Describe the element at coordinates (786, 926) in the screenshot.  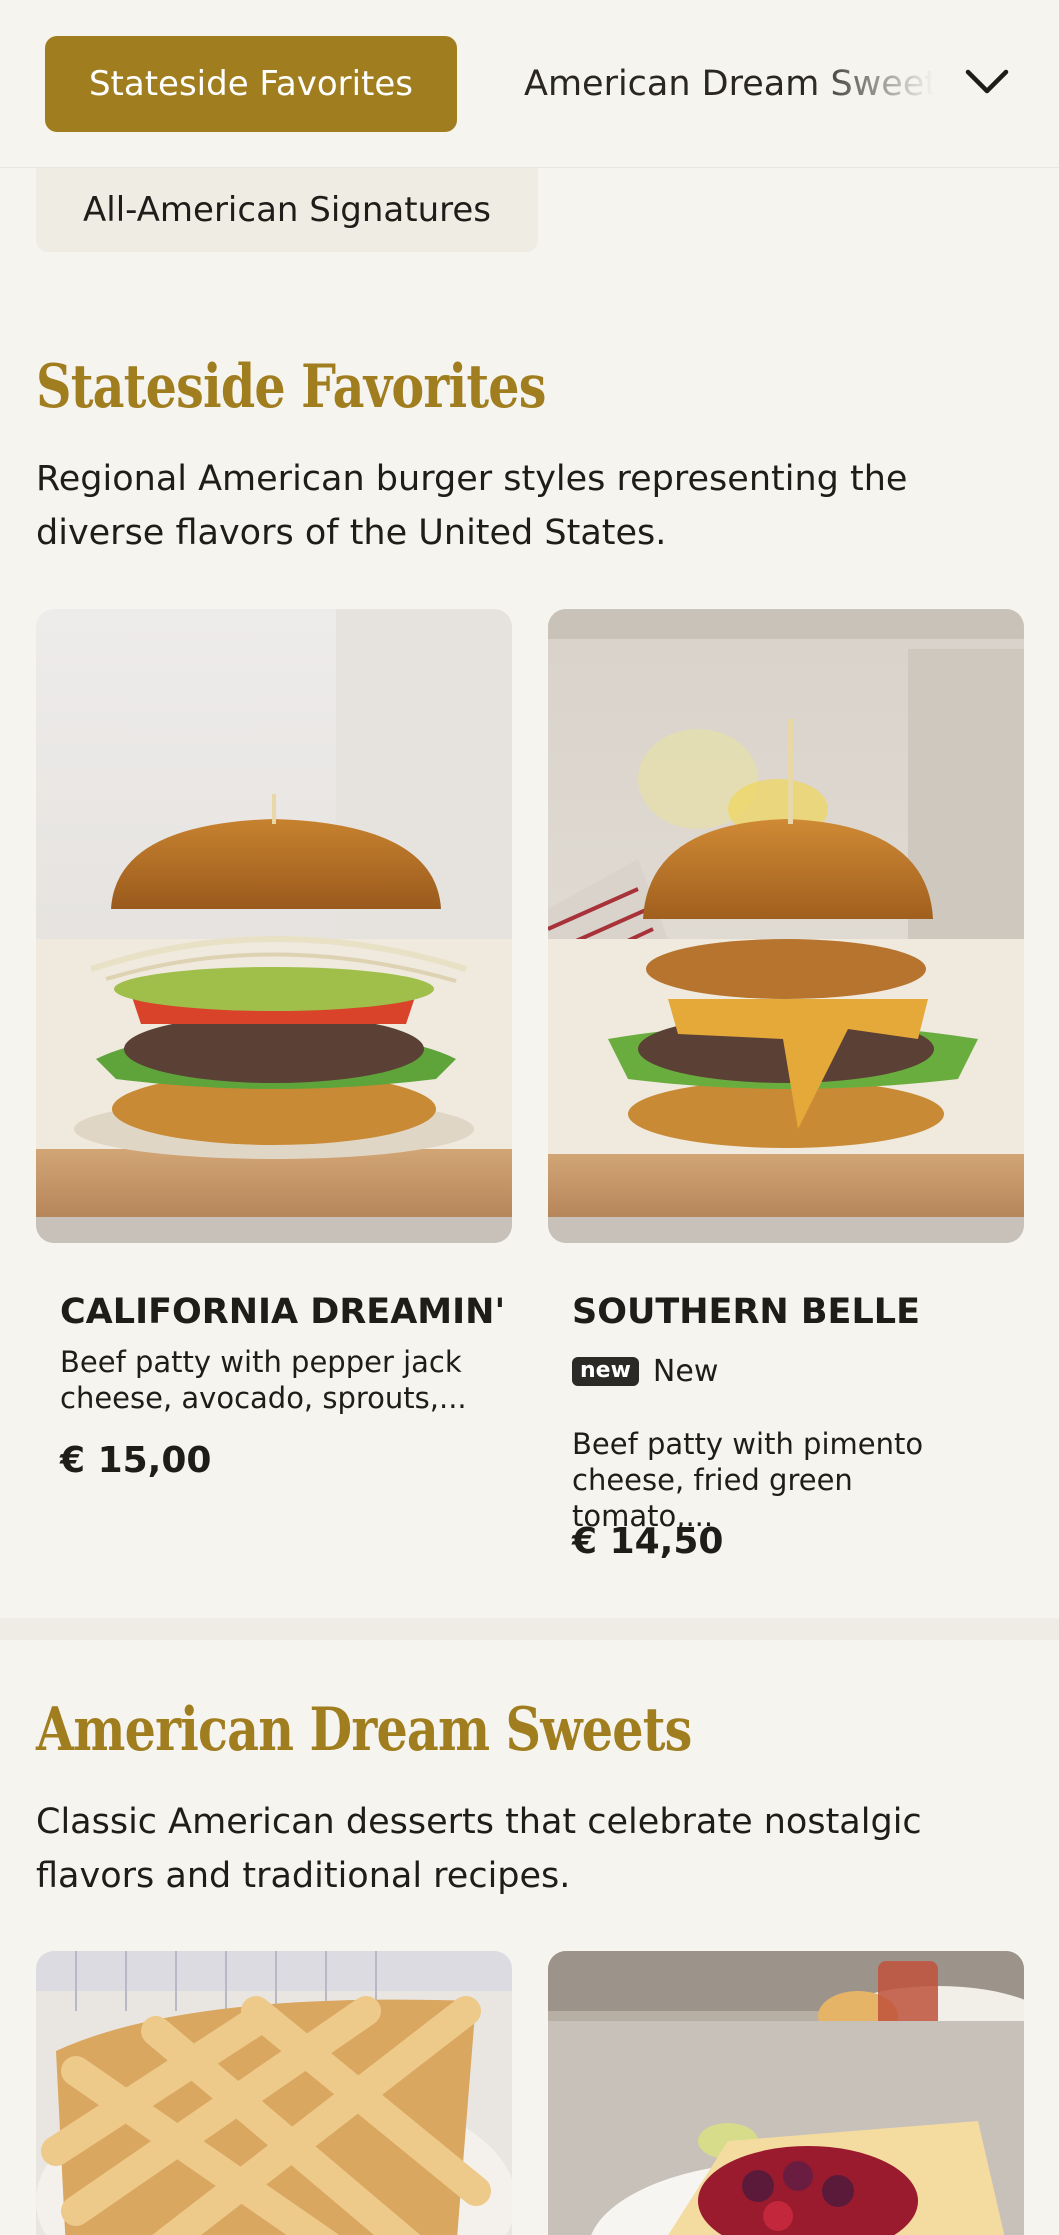
I see `southern-belle-image` at that location.